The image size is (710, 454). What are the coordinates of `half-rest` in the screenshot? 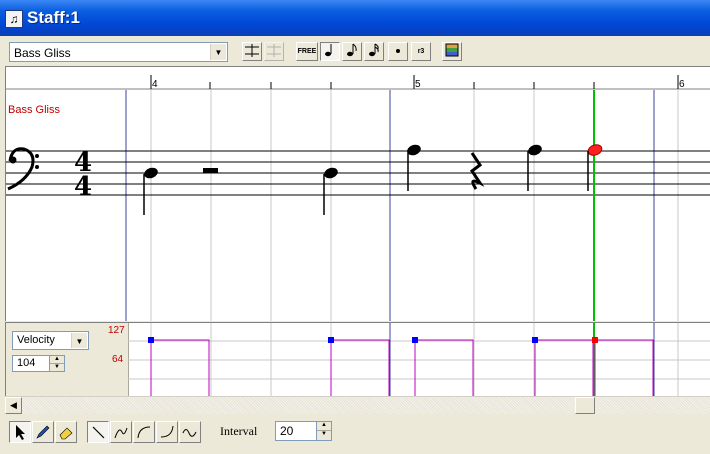 It's located at (210, 170).